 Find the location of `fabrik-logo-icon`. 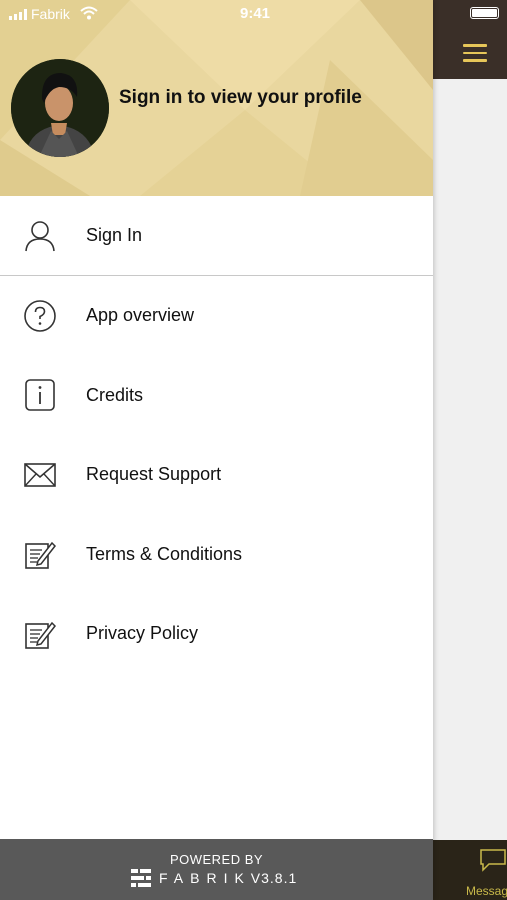

fabrik-logo-icon is located at coordinates (141, 878).